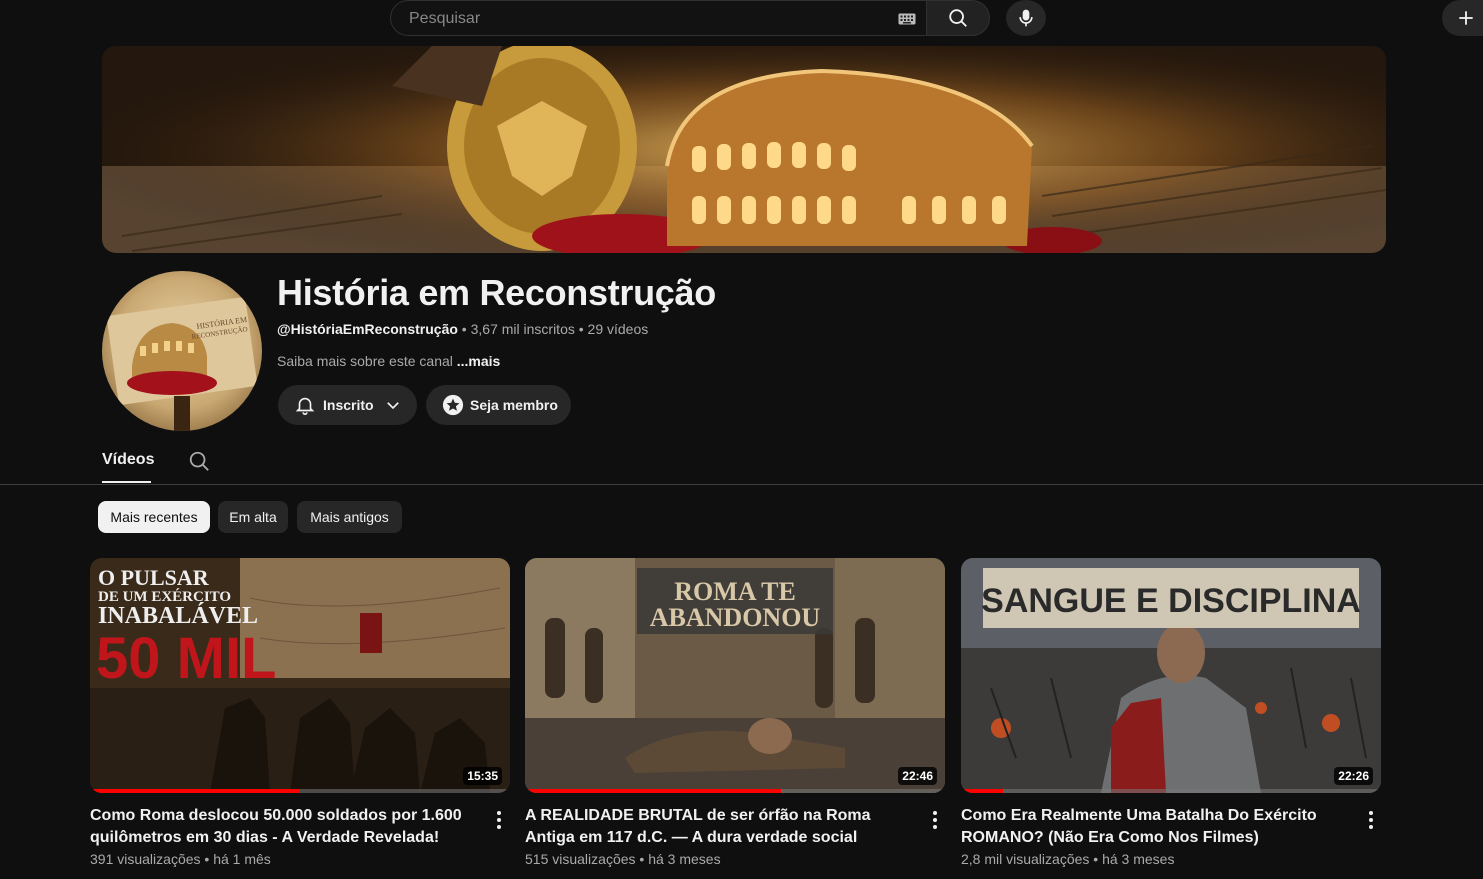 The height and width of the screenshot is (879, 1483). Describe the element at coordinates (735, 617) in the screenshot. I see `thumb-text-2: ABANDONOU` at that location.